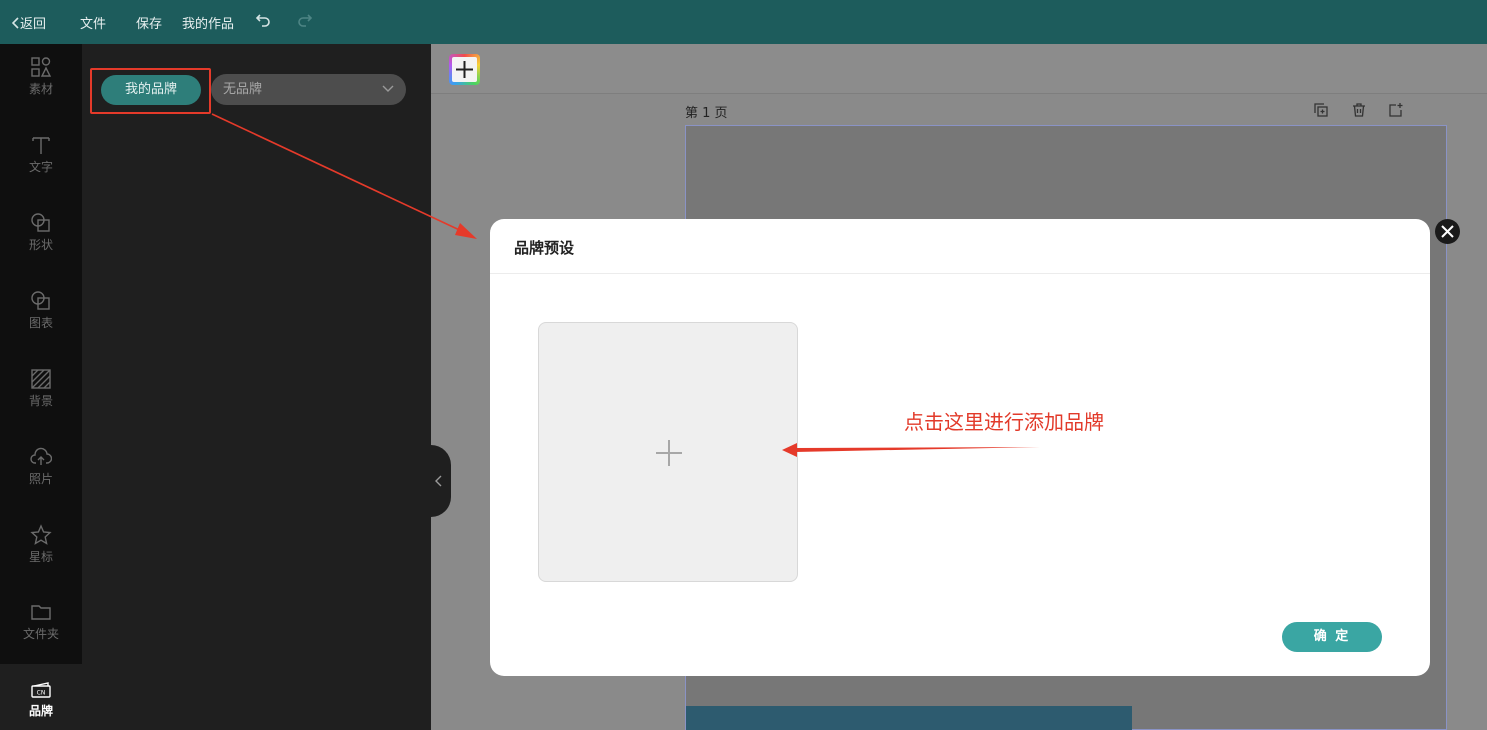  What do you see at coordinates (909, 718) in the screenshot?
I see `page-banner-element` at bounding box center [909, 718].